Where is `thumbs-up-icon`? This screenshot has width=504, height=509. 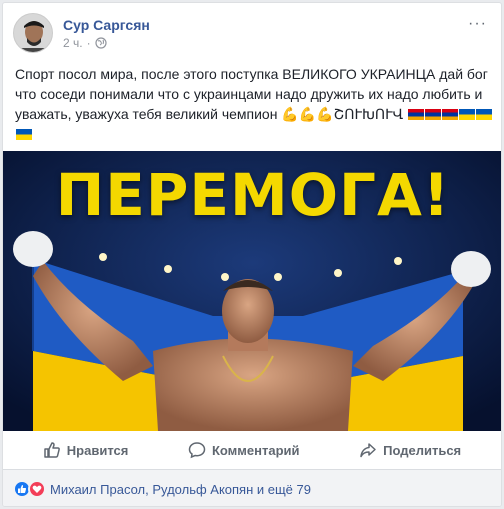 thumbs-up-icon is located at coordinates (52, 450).